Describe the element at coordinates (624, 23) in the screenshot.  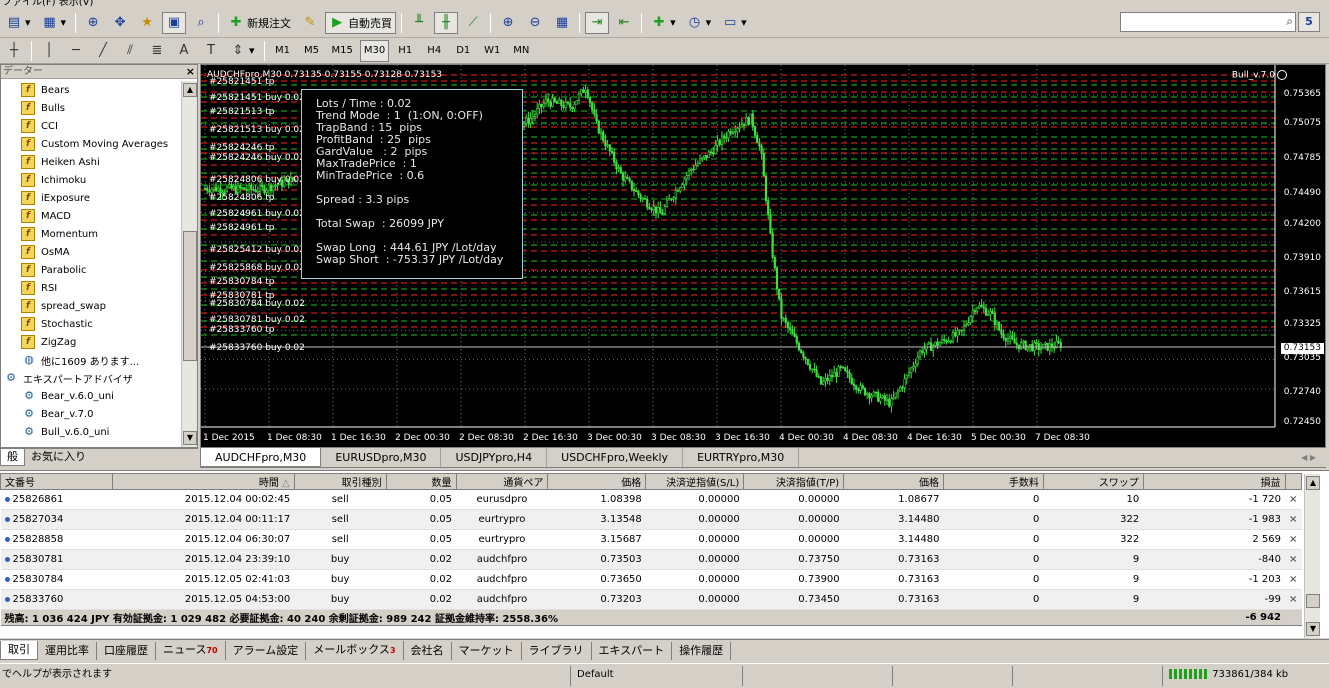
I see `chart-shift-button: ⇤` at that location.